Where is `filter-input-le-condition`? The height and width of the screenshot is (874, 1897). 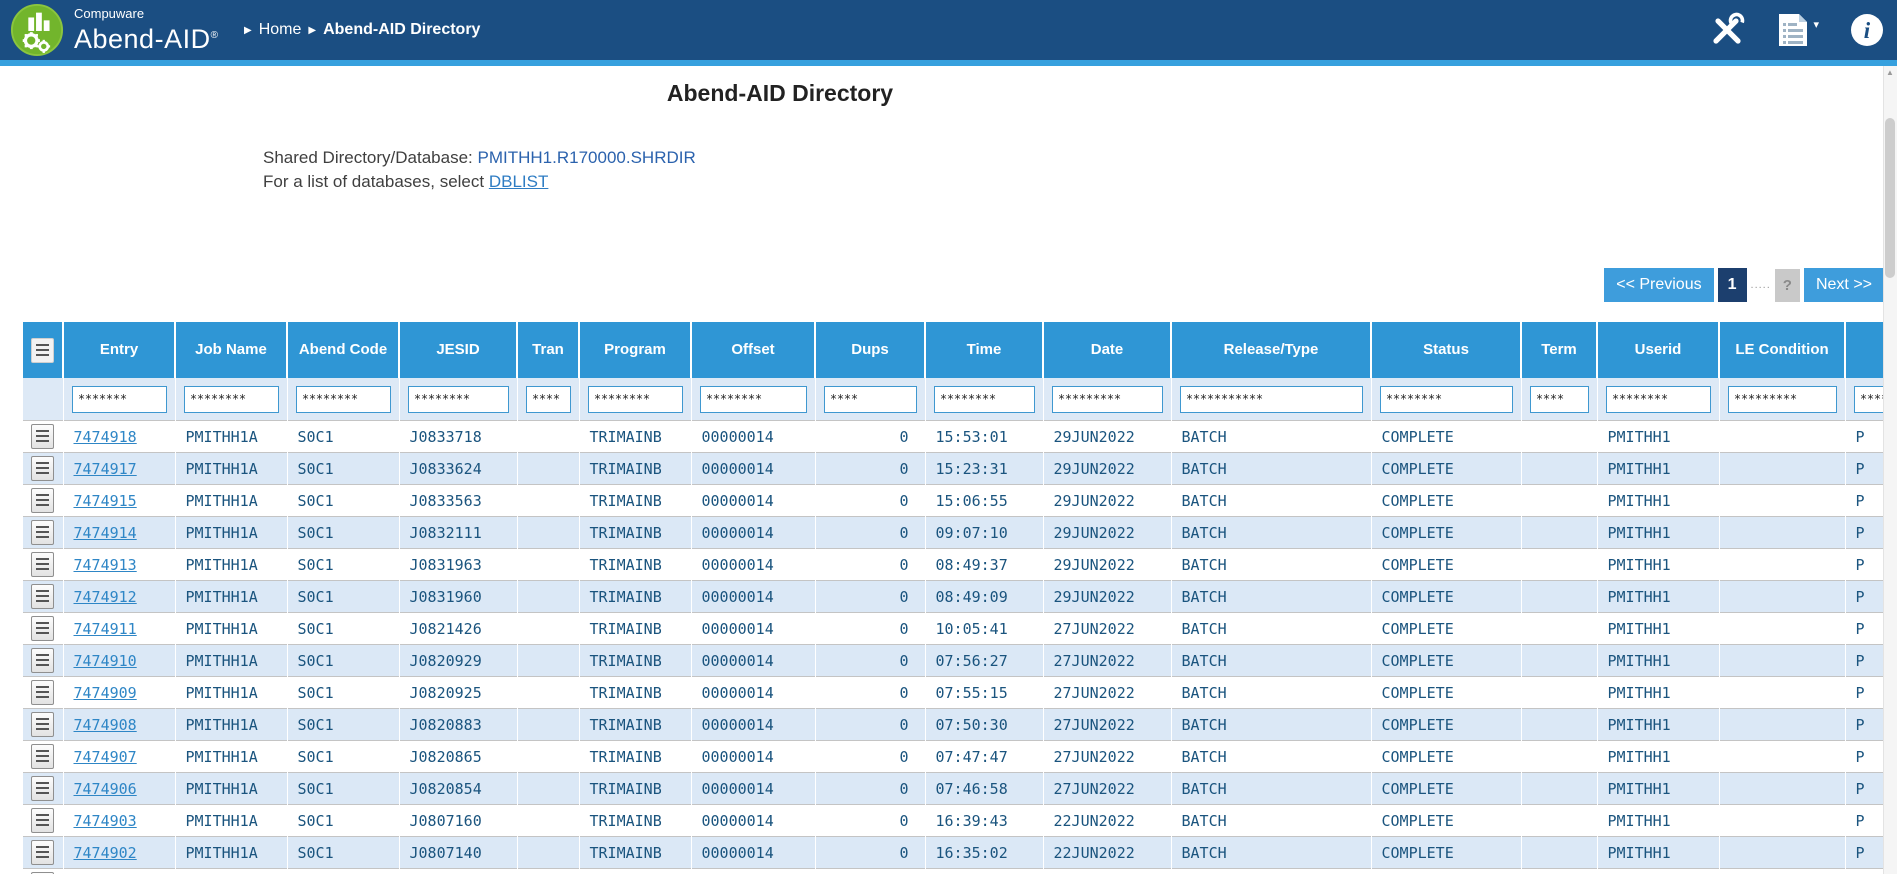 filter-input-le-condition is located at coordinates (1782, 399).